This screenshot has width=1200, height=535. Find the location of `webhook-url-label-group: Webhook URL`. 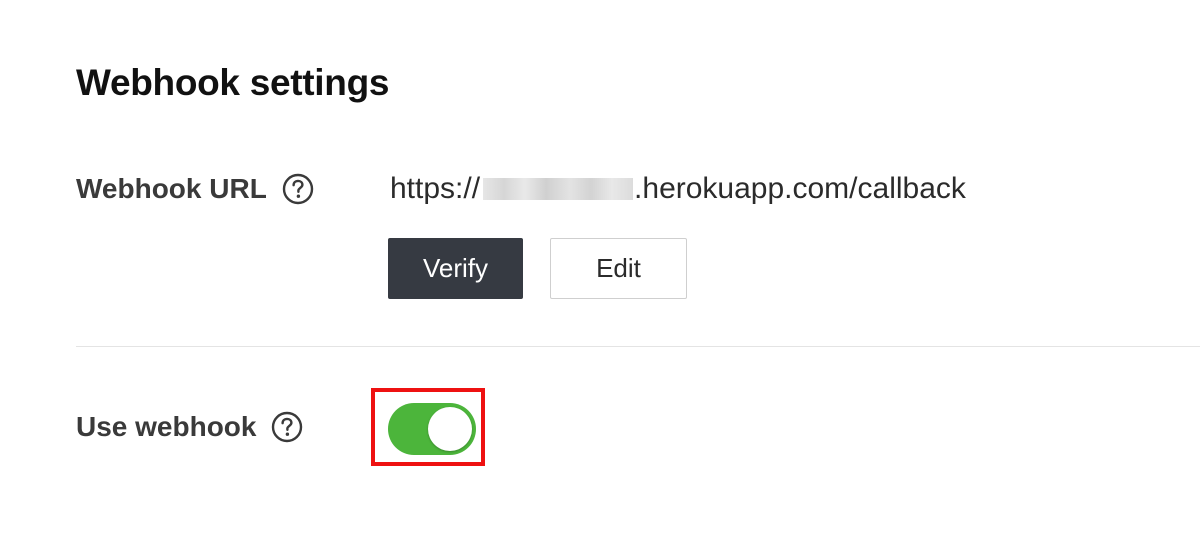

webhook-url-label-group: Webhook URL is located at coordinates (195, 189).